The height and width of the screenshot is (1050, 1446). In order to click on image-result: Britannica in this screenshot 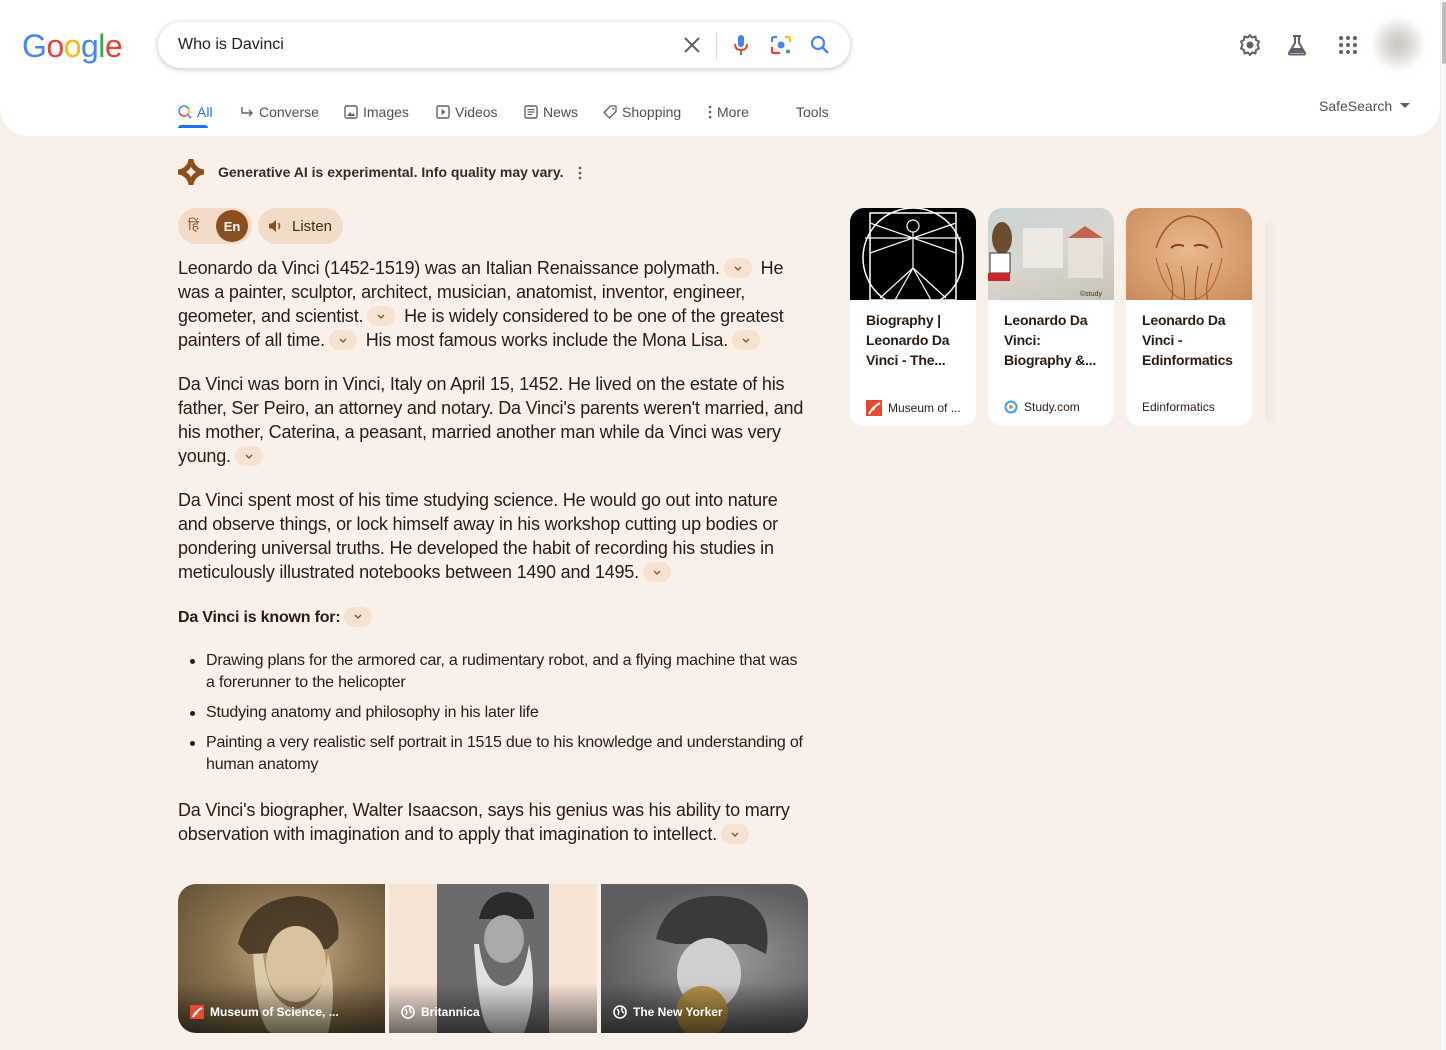, I will do `click(493, 958)`.